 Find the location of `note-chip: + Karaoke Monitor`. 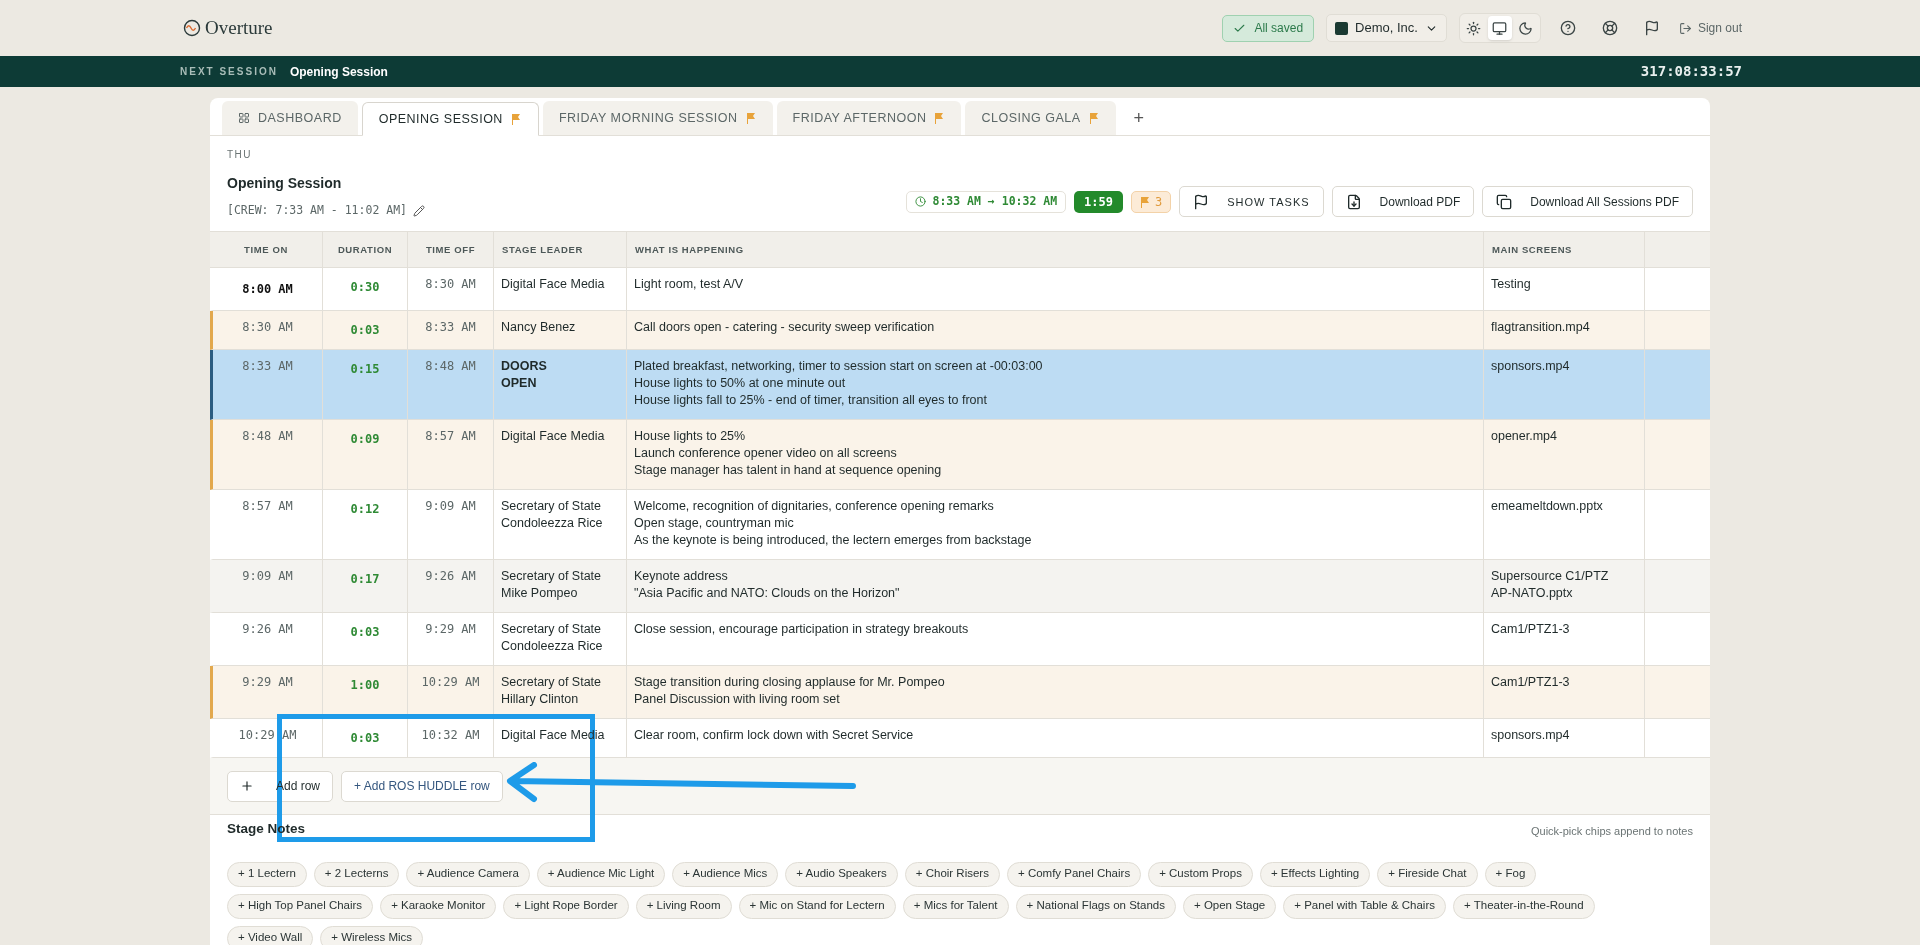

note-chip: + Karaoke Monitor is located at coordinates (438, 906).